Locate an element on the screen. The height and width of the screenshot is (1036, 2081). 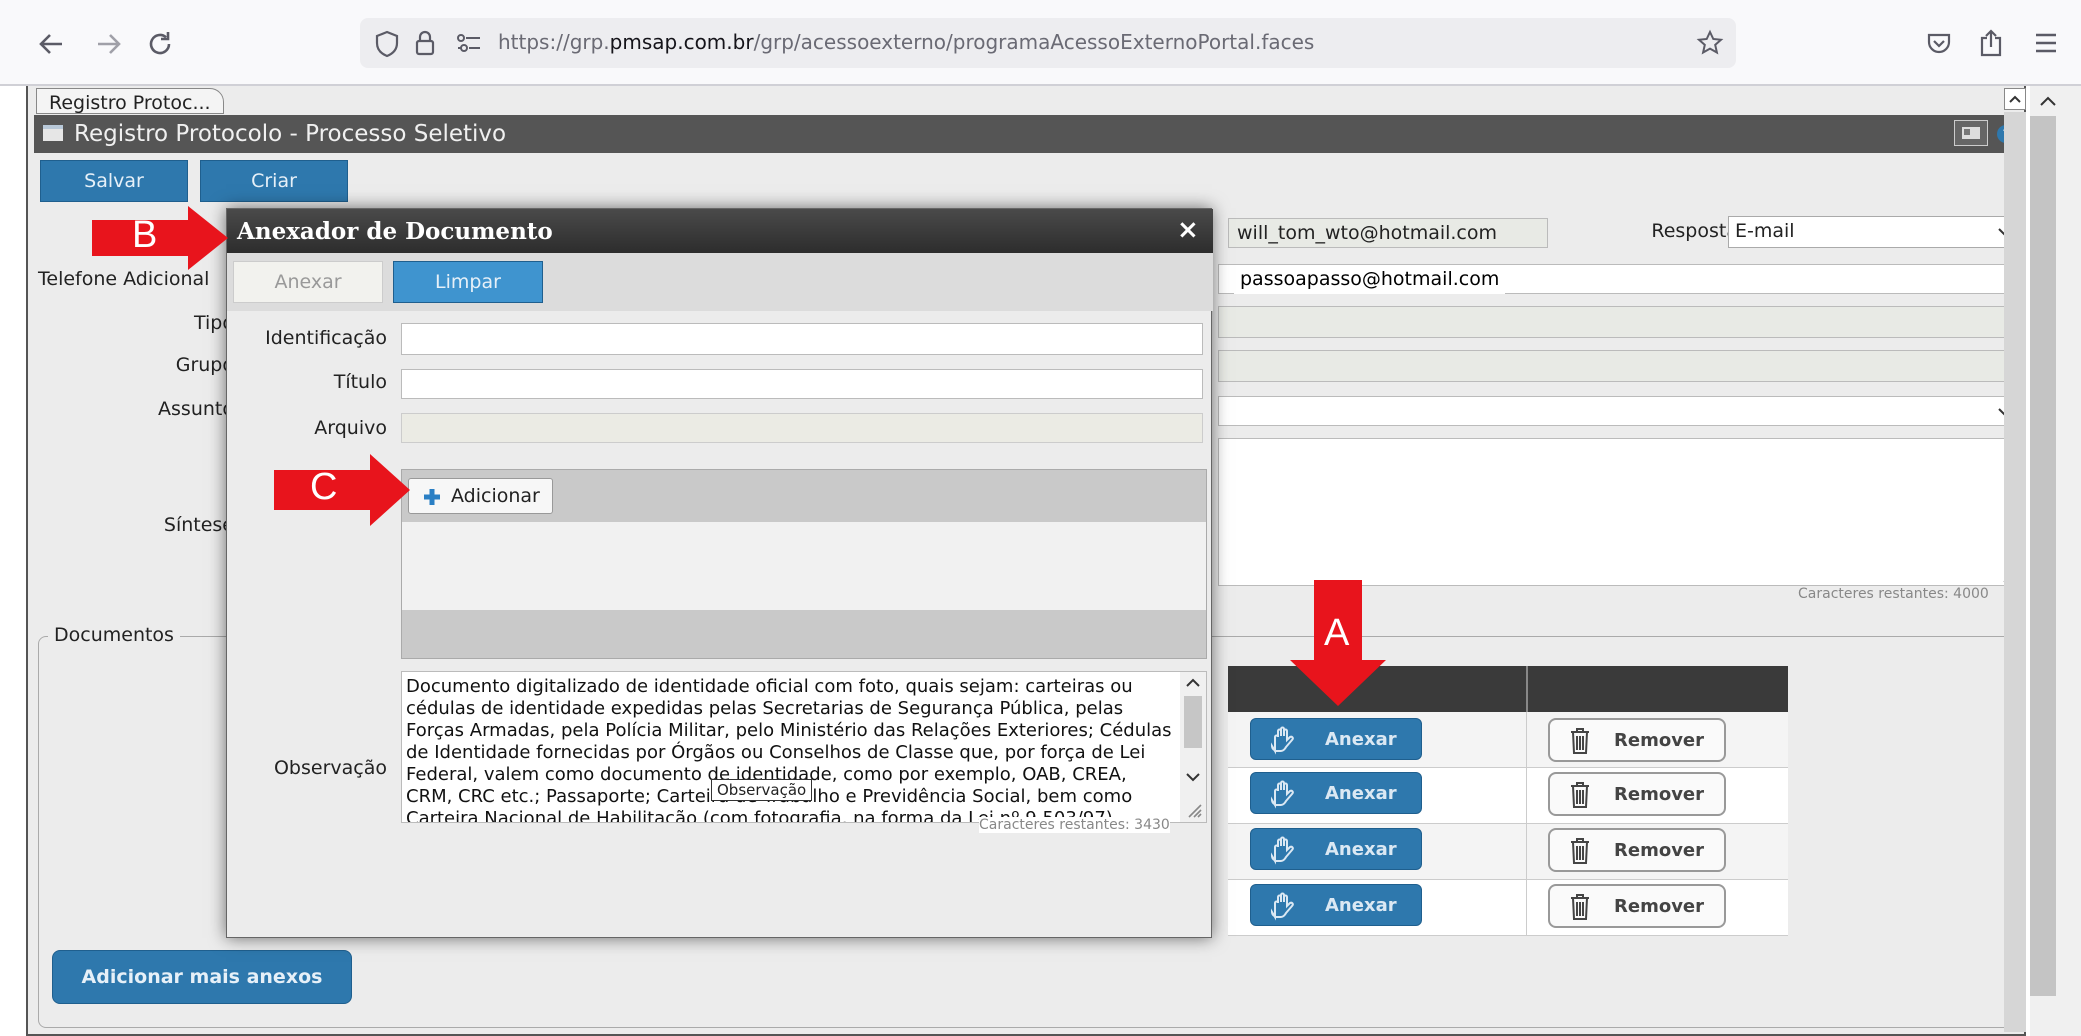
tipo-field is located at coordinates (1619, 322).